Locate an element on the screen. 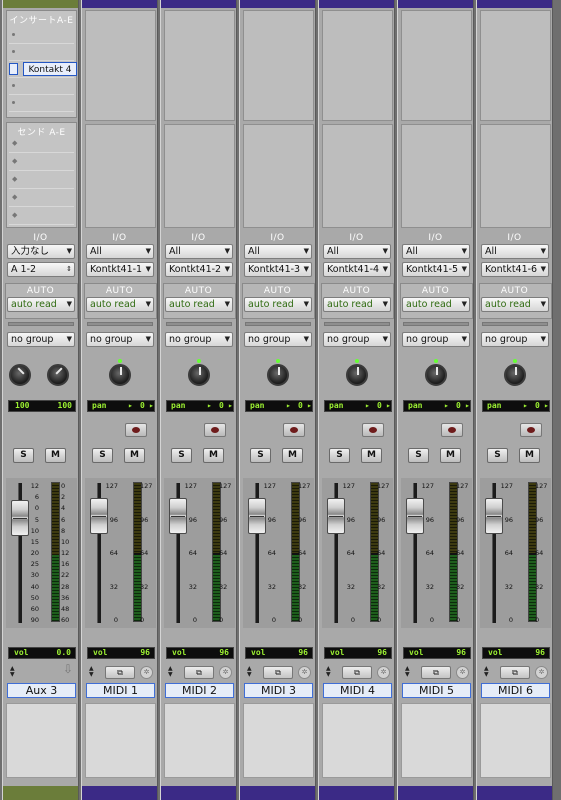 The image size is (561, 800). output-selector: Kontkt41-6 ▼ is located at coordinates (515, 269).